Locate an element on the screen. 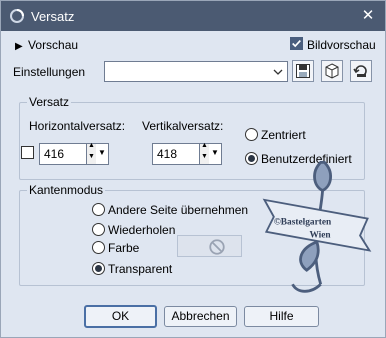  triangle-right-icon: ▶ is located at coordinates (19, 46).